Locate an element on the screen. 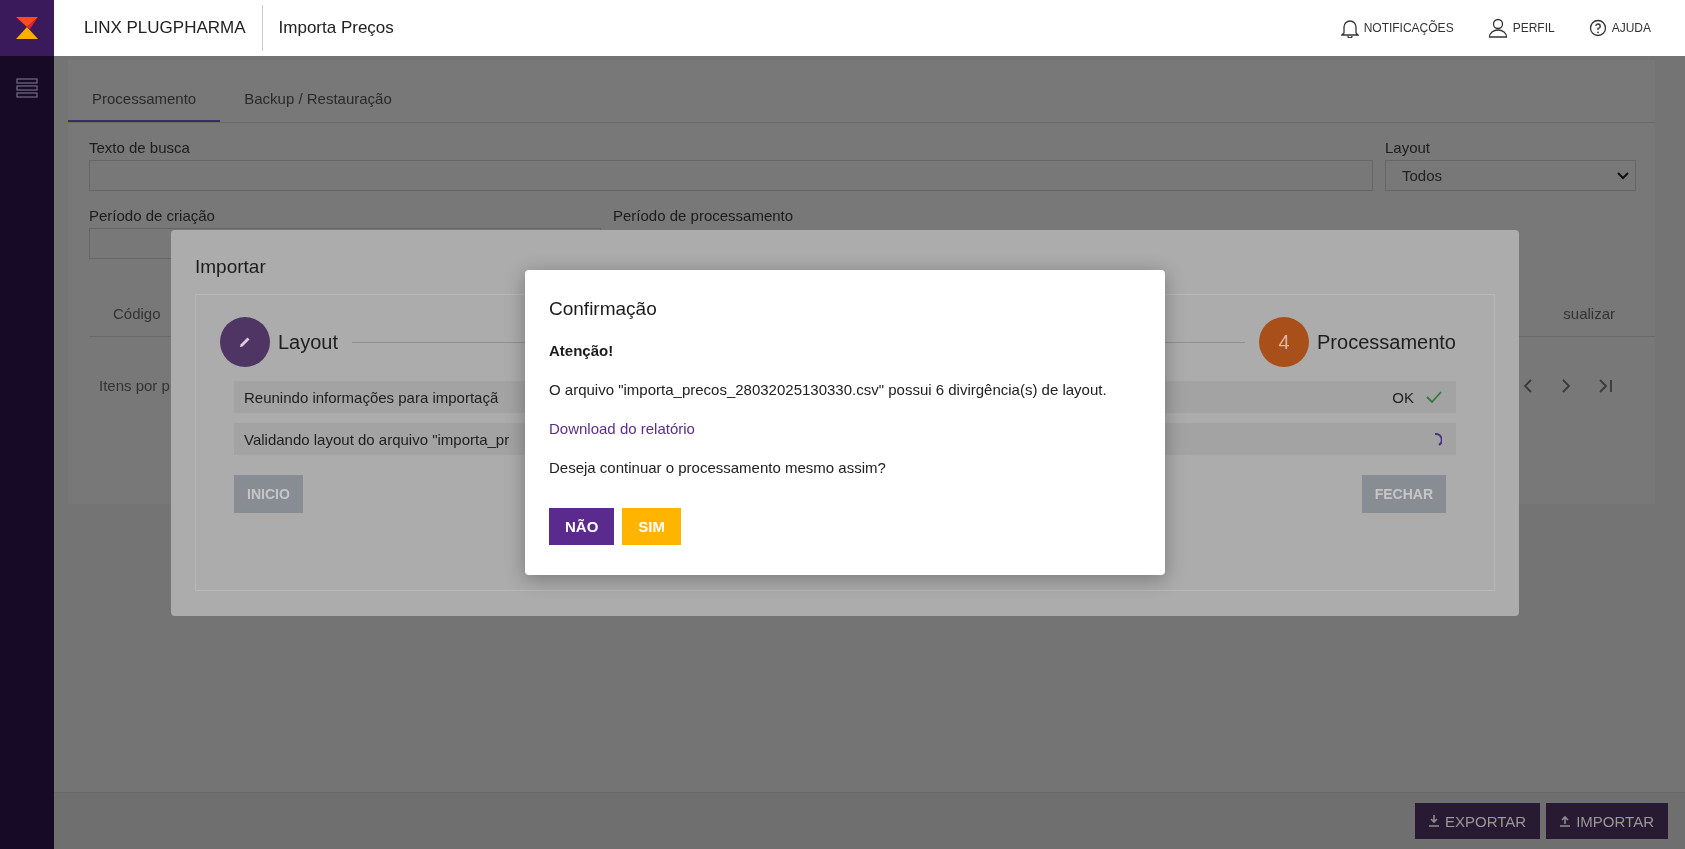  tab: Processamento is located at coordinates (144, 91).